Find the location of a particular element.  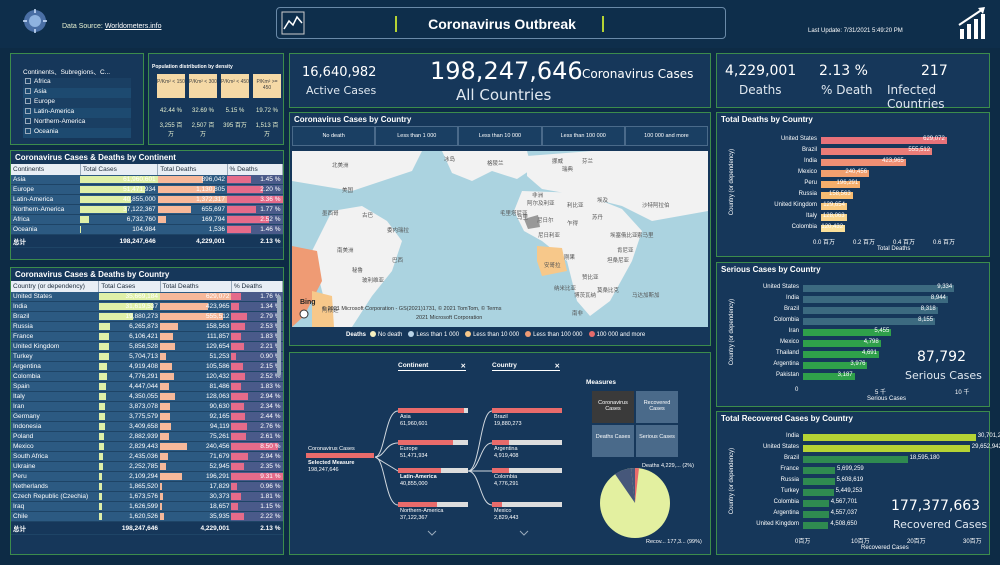

filter-item: Northern-America is located at coordinates (77, 123).